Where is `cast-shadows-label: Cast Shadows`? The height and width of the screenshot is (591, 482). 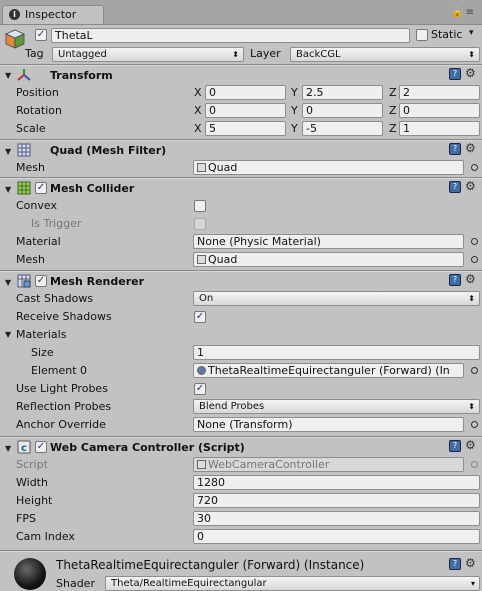
cast-shadows-label: Cast Shadows is located at coordinates (55, 298).